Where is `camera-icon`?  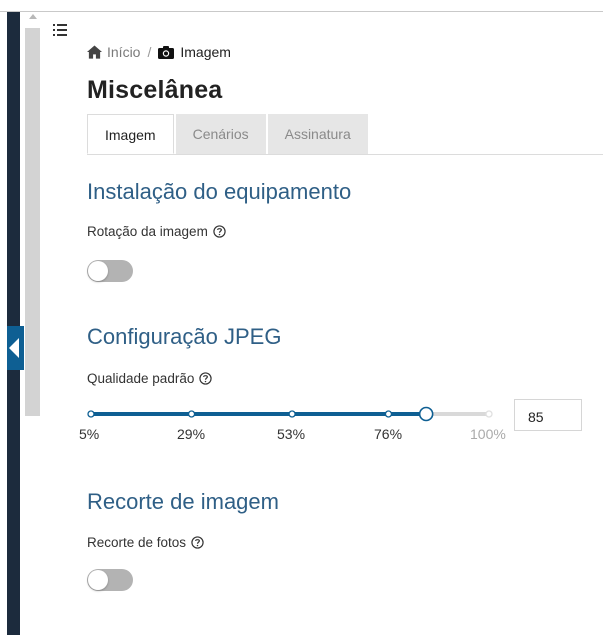 camera-icon is located at coordinates (166, 52).